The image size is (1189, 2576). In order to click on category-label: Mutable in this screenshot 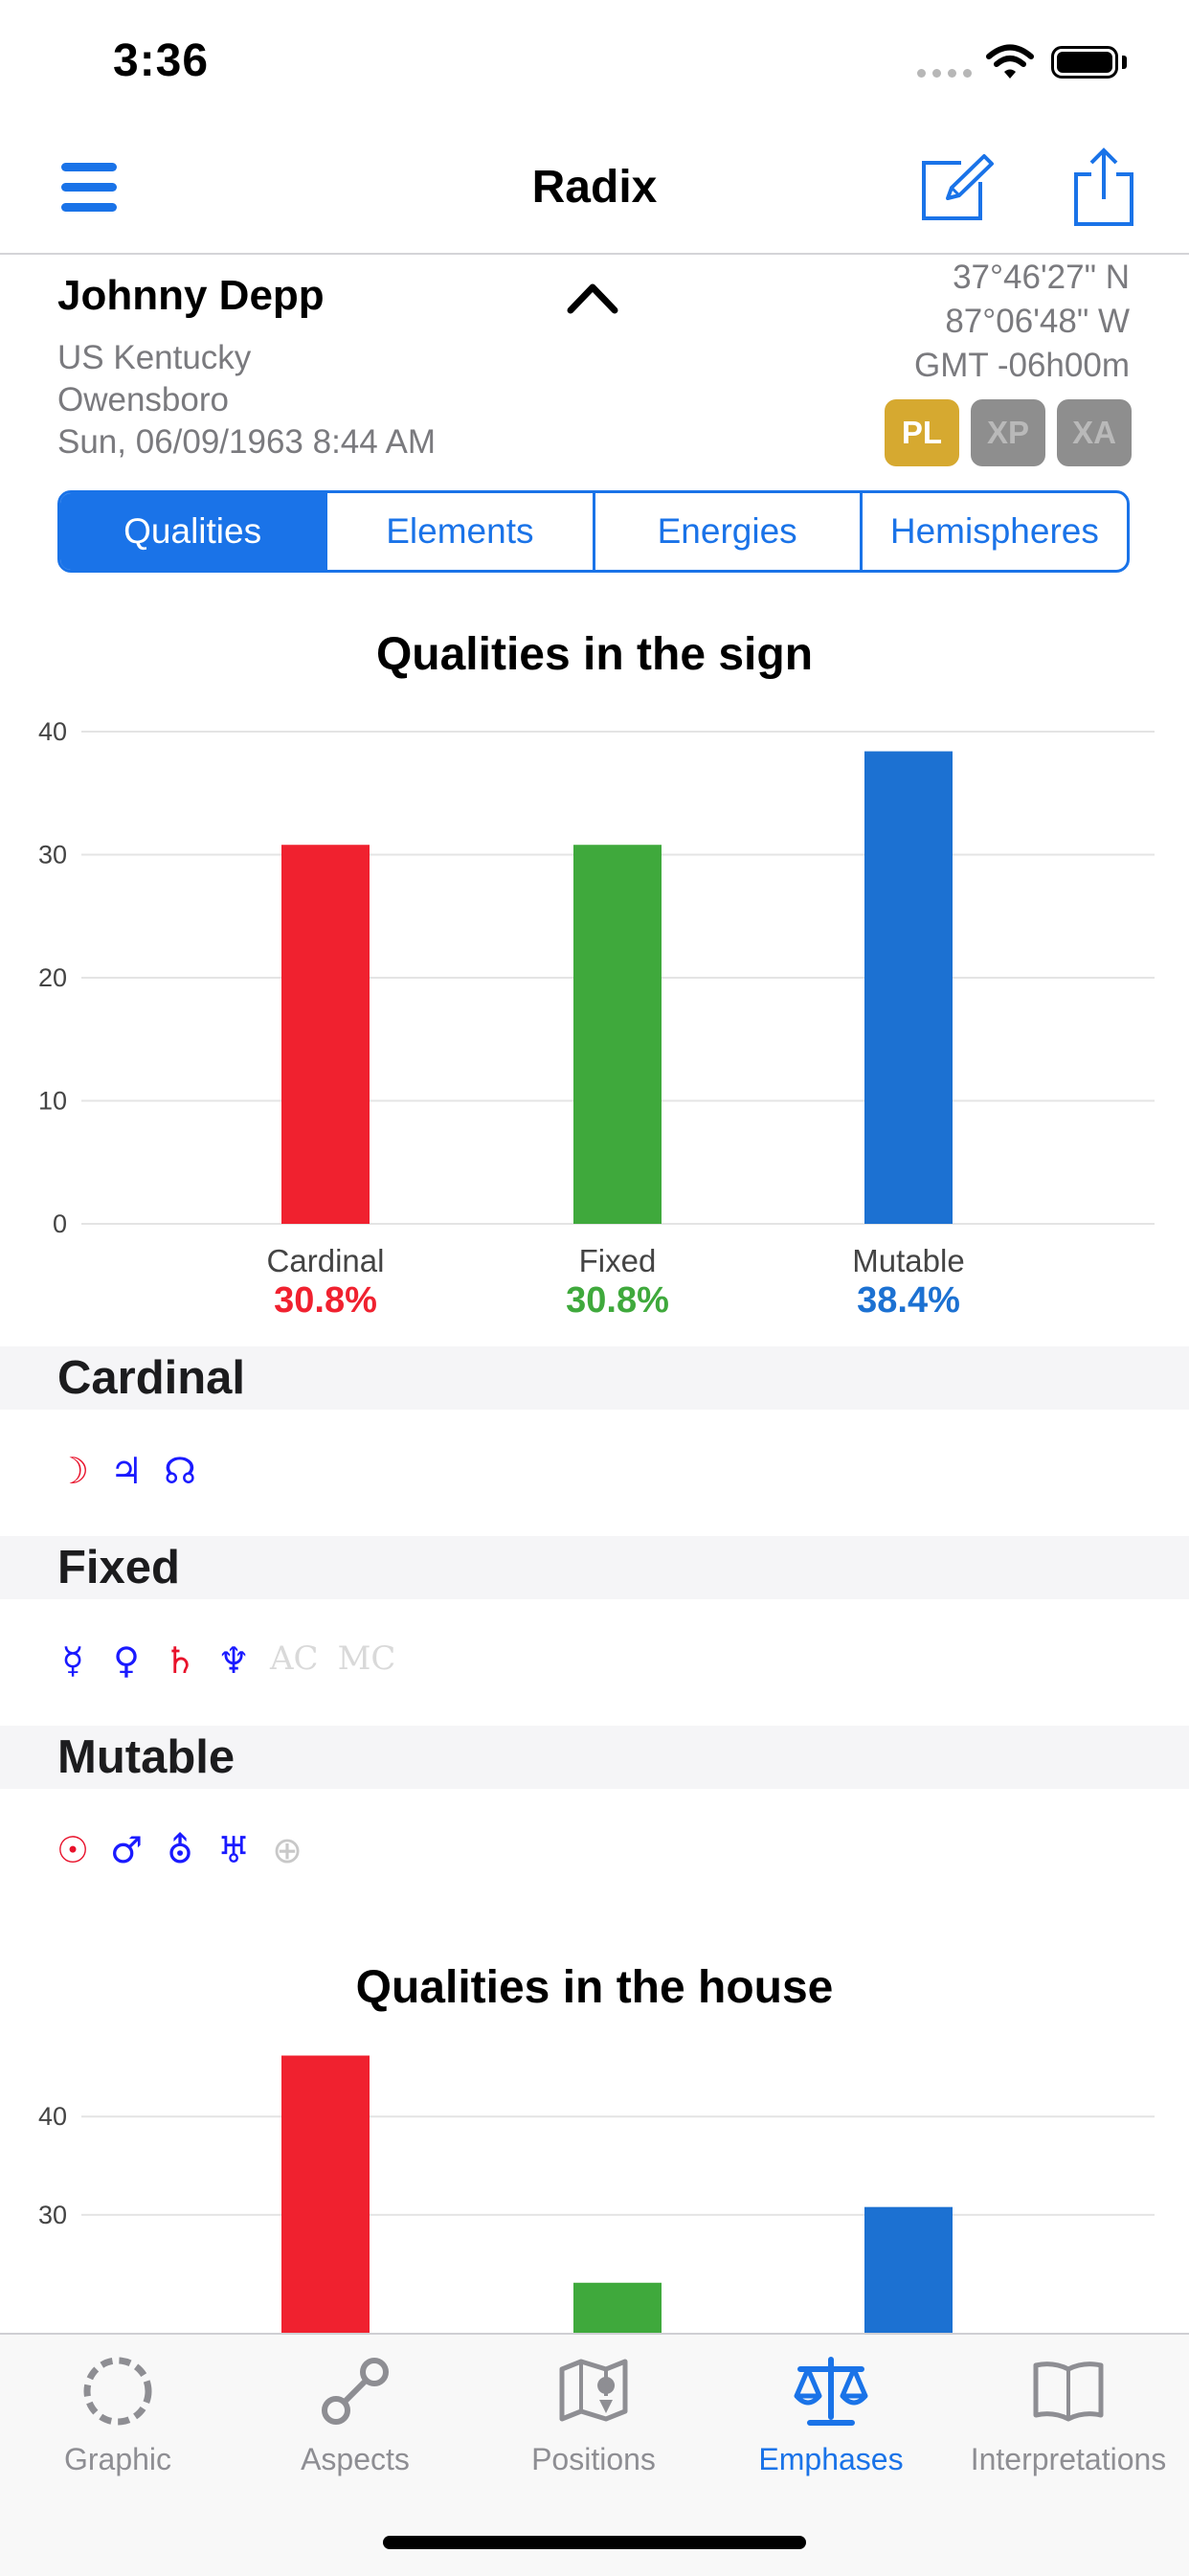, I will do `click(908, 1260)`.